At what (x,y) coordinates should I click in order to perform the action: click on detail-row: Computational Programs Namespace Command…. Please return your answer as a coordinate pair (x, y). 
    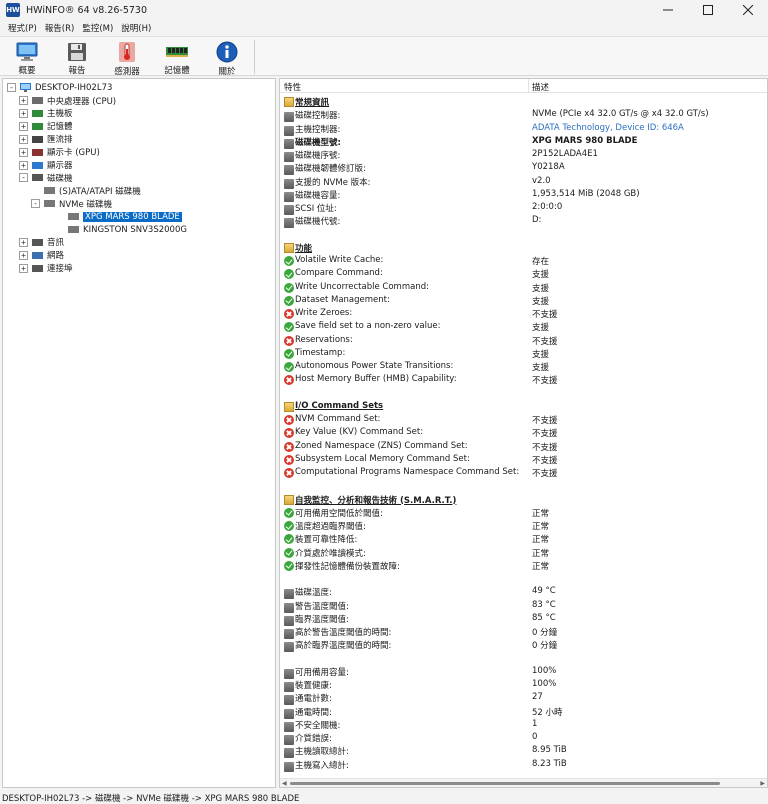
    Looking at the image, I should click on (523, 472).